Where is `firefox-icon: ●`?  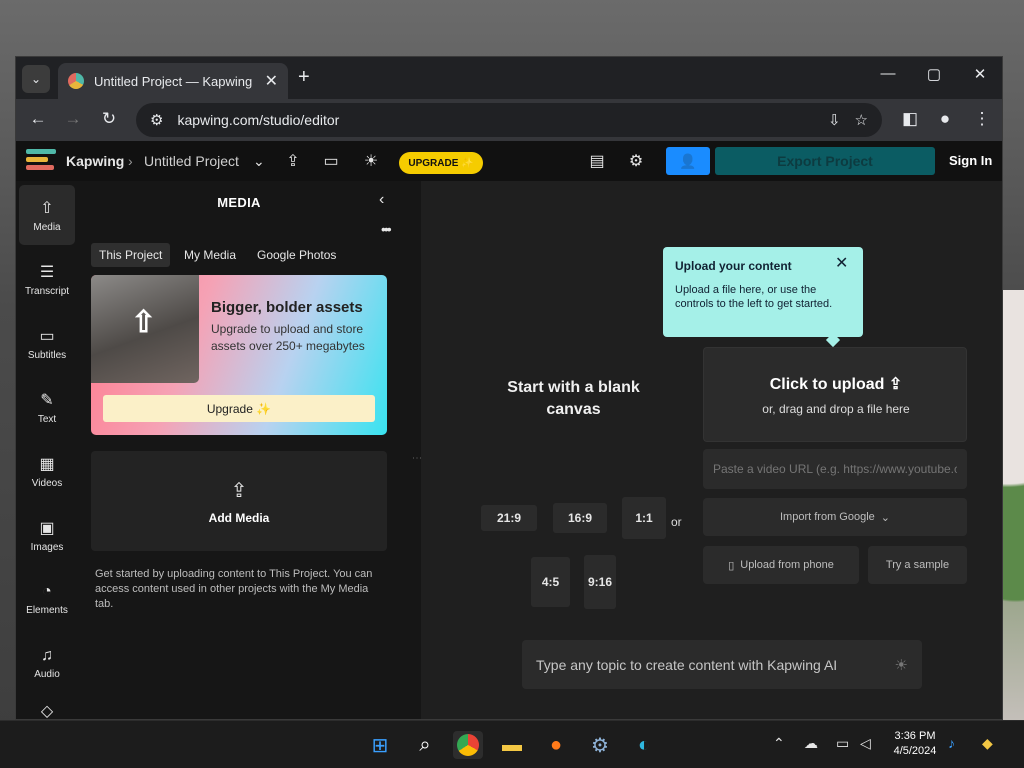 firefox-icon: ● is located at coordinates (556, 745).